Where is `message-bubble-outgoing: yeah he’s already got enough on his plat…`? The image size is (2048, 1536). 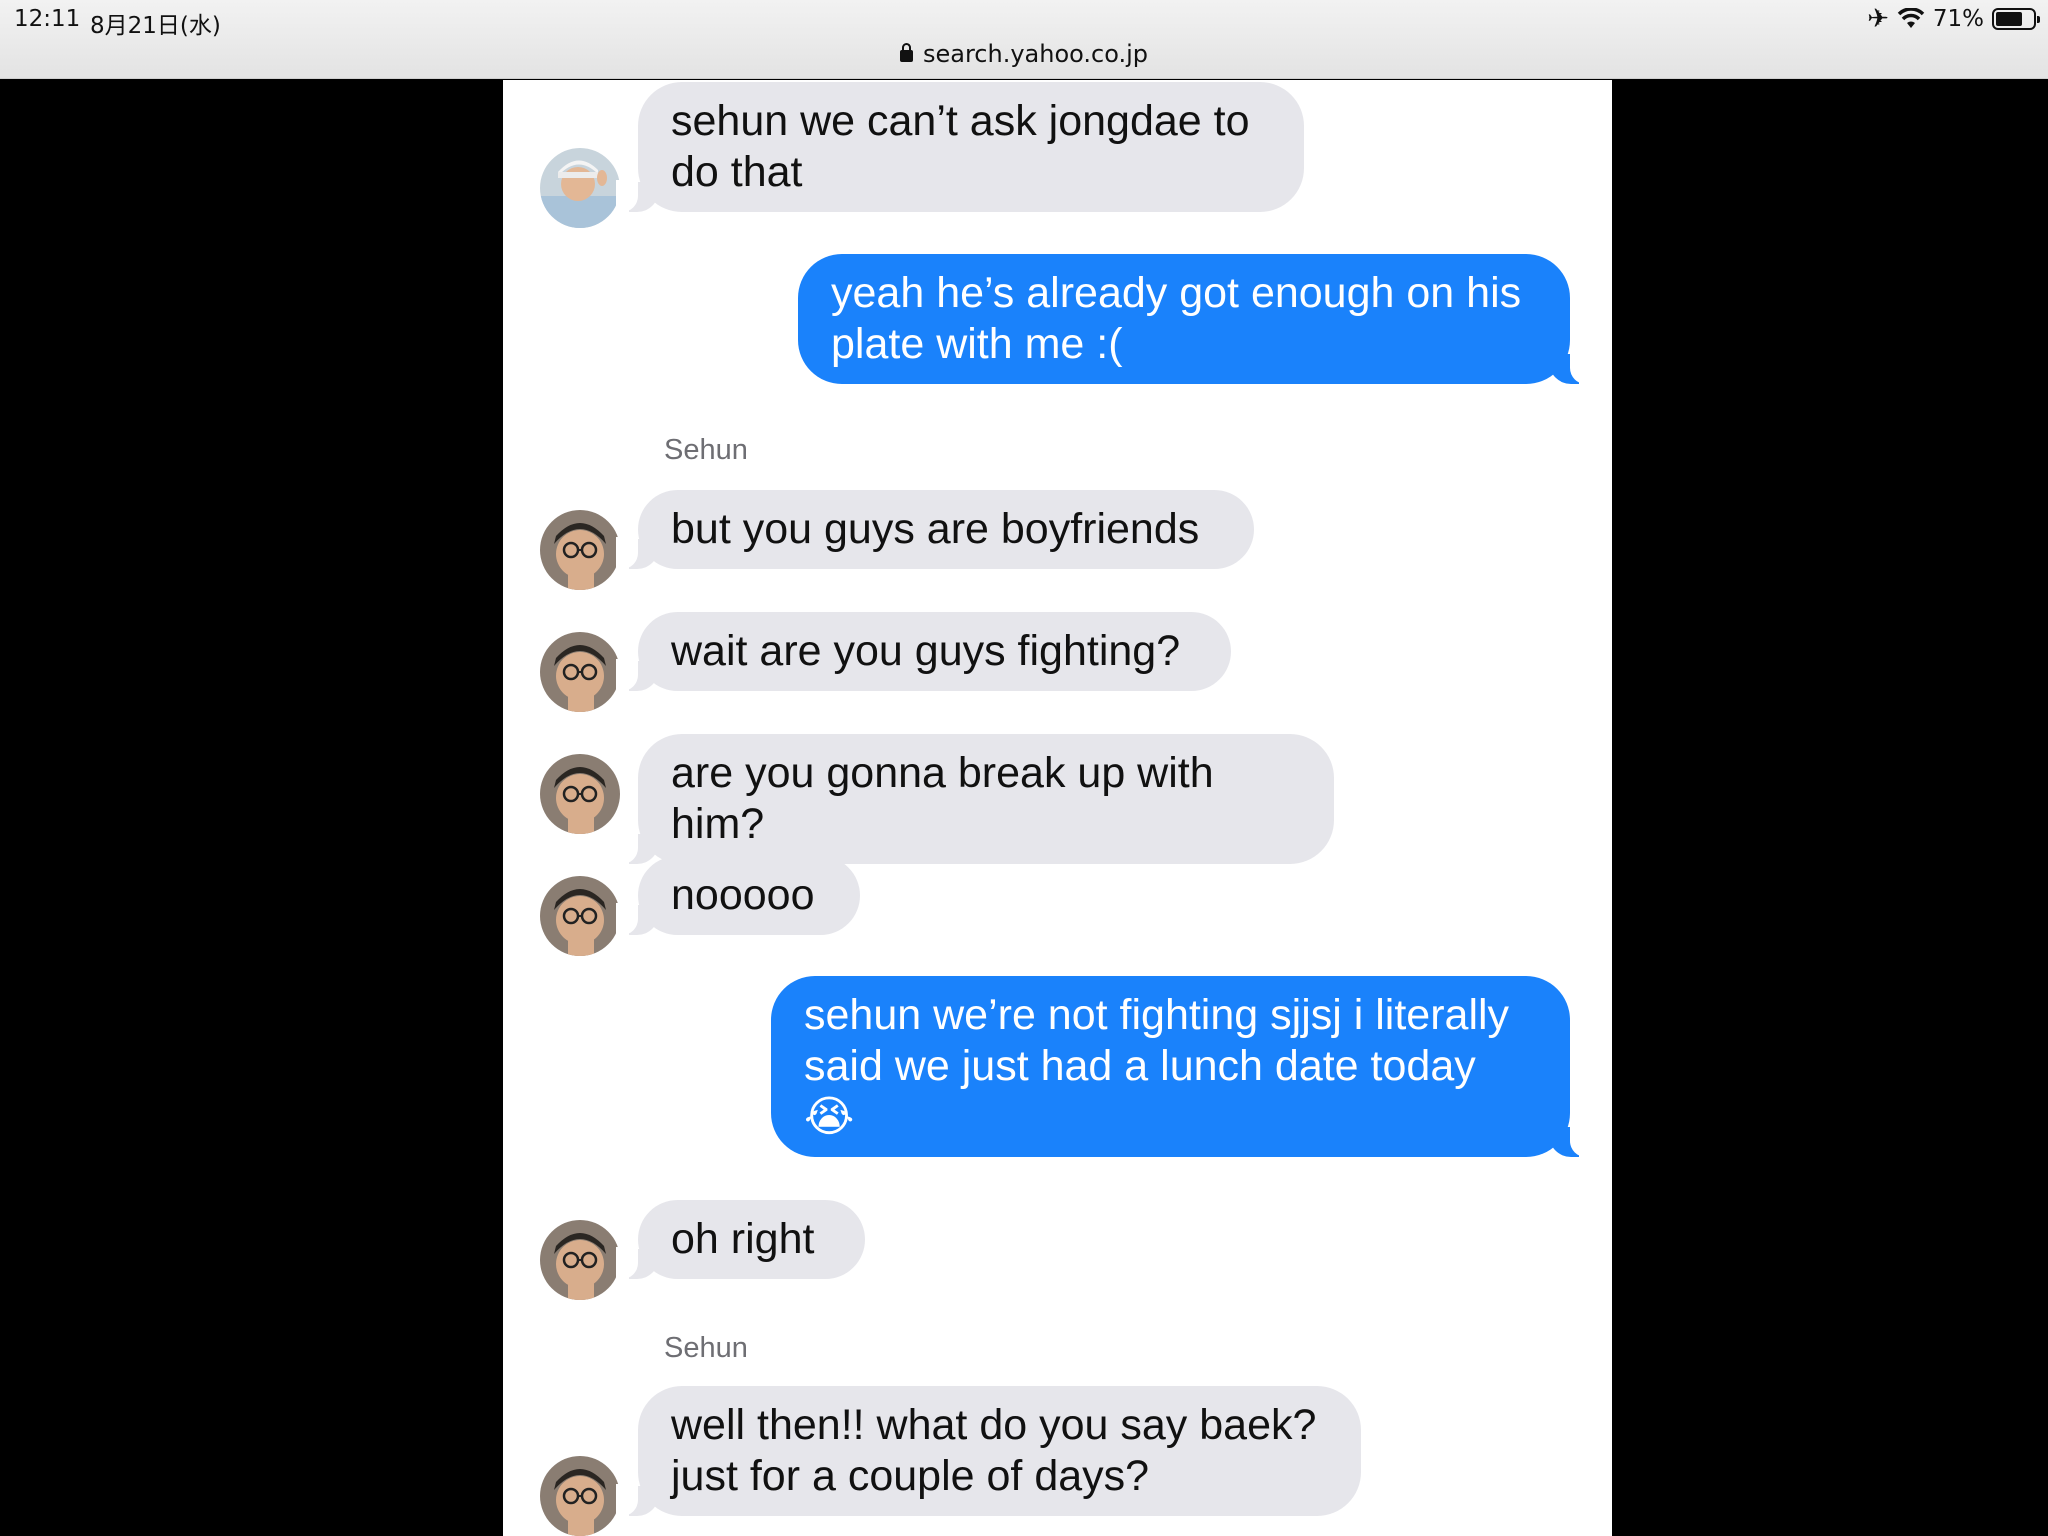 message-bubble-outgoing: yeah he’s already got enough on his plat… is located at coordinates (1195, 319).